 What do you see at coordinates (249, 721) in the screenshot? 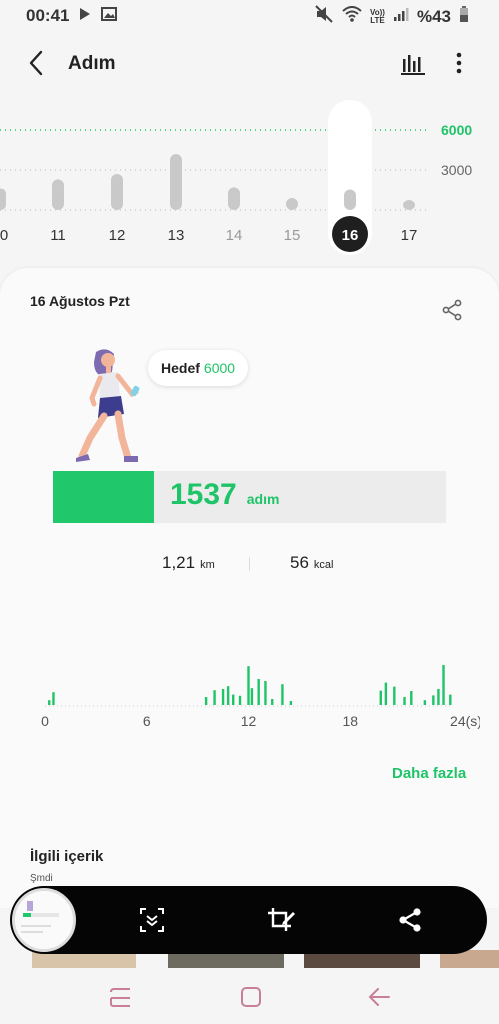
I see `hour-tick-label: 12` at bounding box center [249, 721].